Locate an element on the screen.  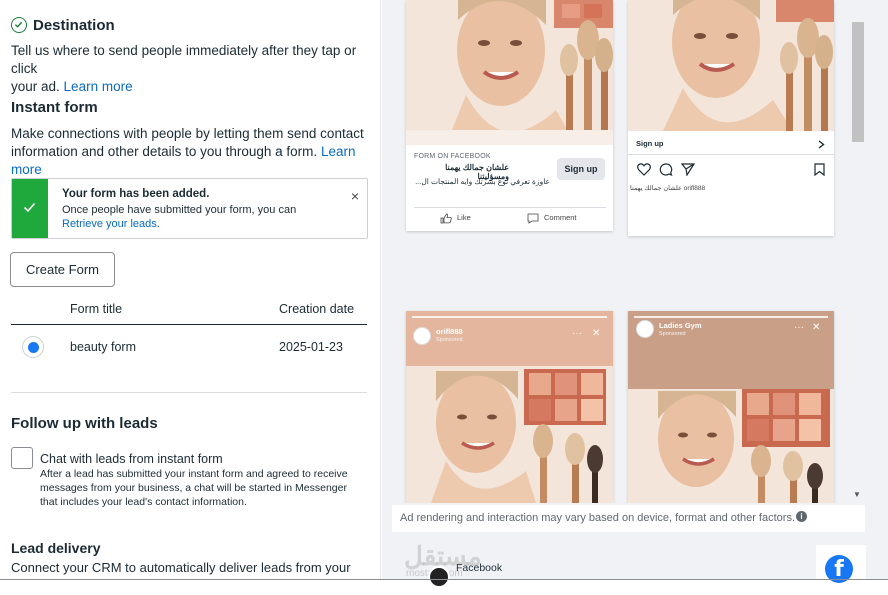
success-bar is located at coordinates (30, 208).